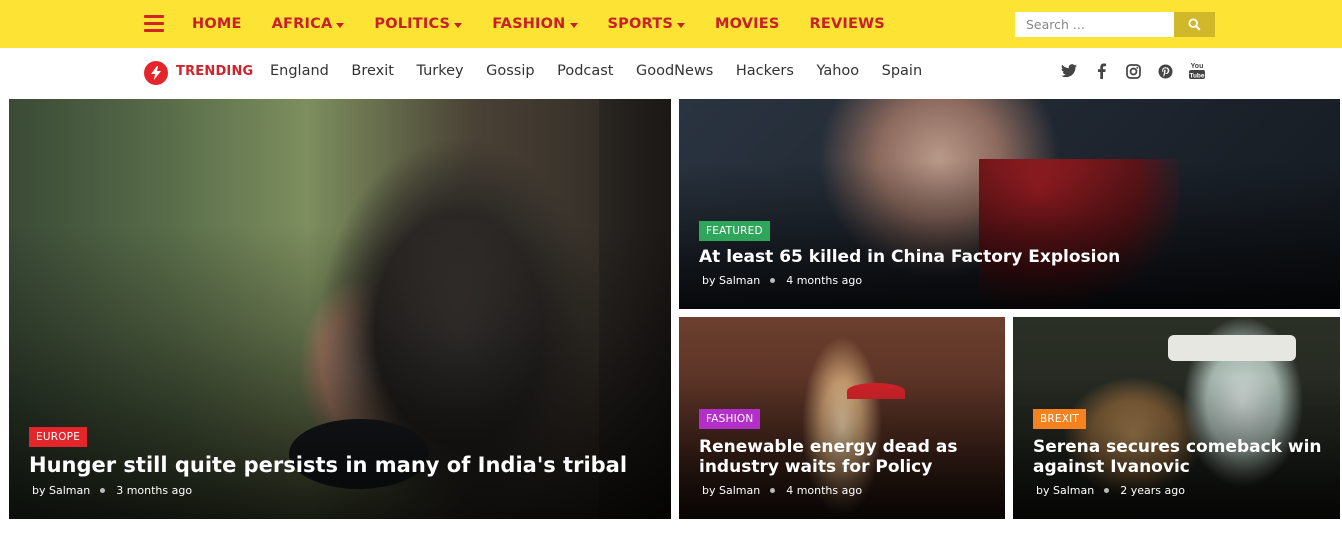 The height and width of the screenshot is (551, 1342). I want to click on nav-item-label: REVIEWS, so click(847, 24).